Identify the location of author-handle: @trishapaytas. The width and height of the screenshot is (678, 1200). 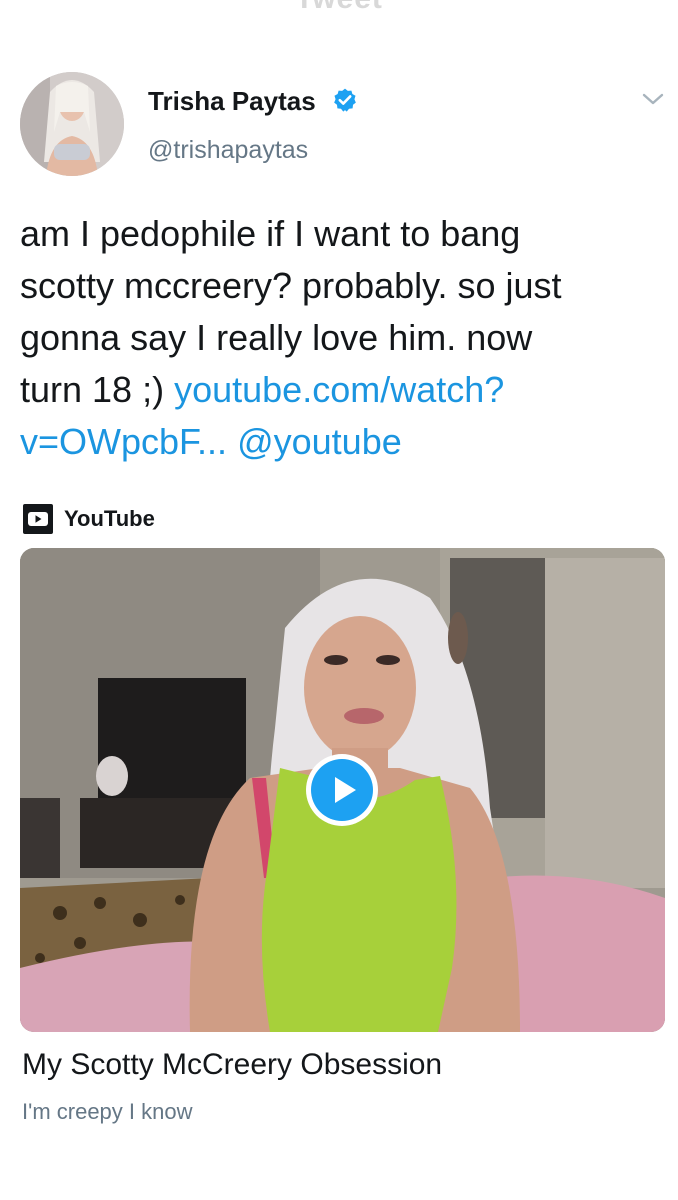
(228, 150).